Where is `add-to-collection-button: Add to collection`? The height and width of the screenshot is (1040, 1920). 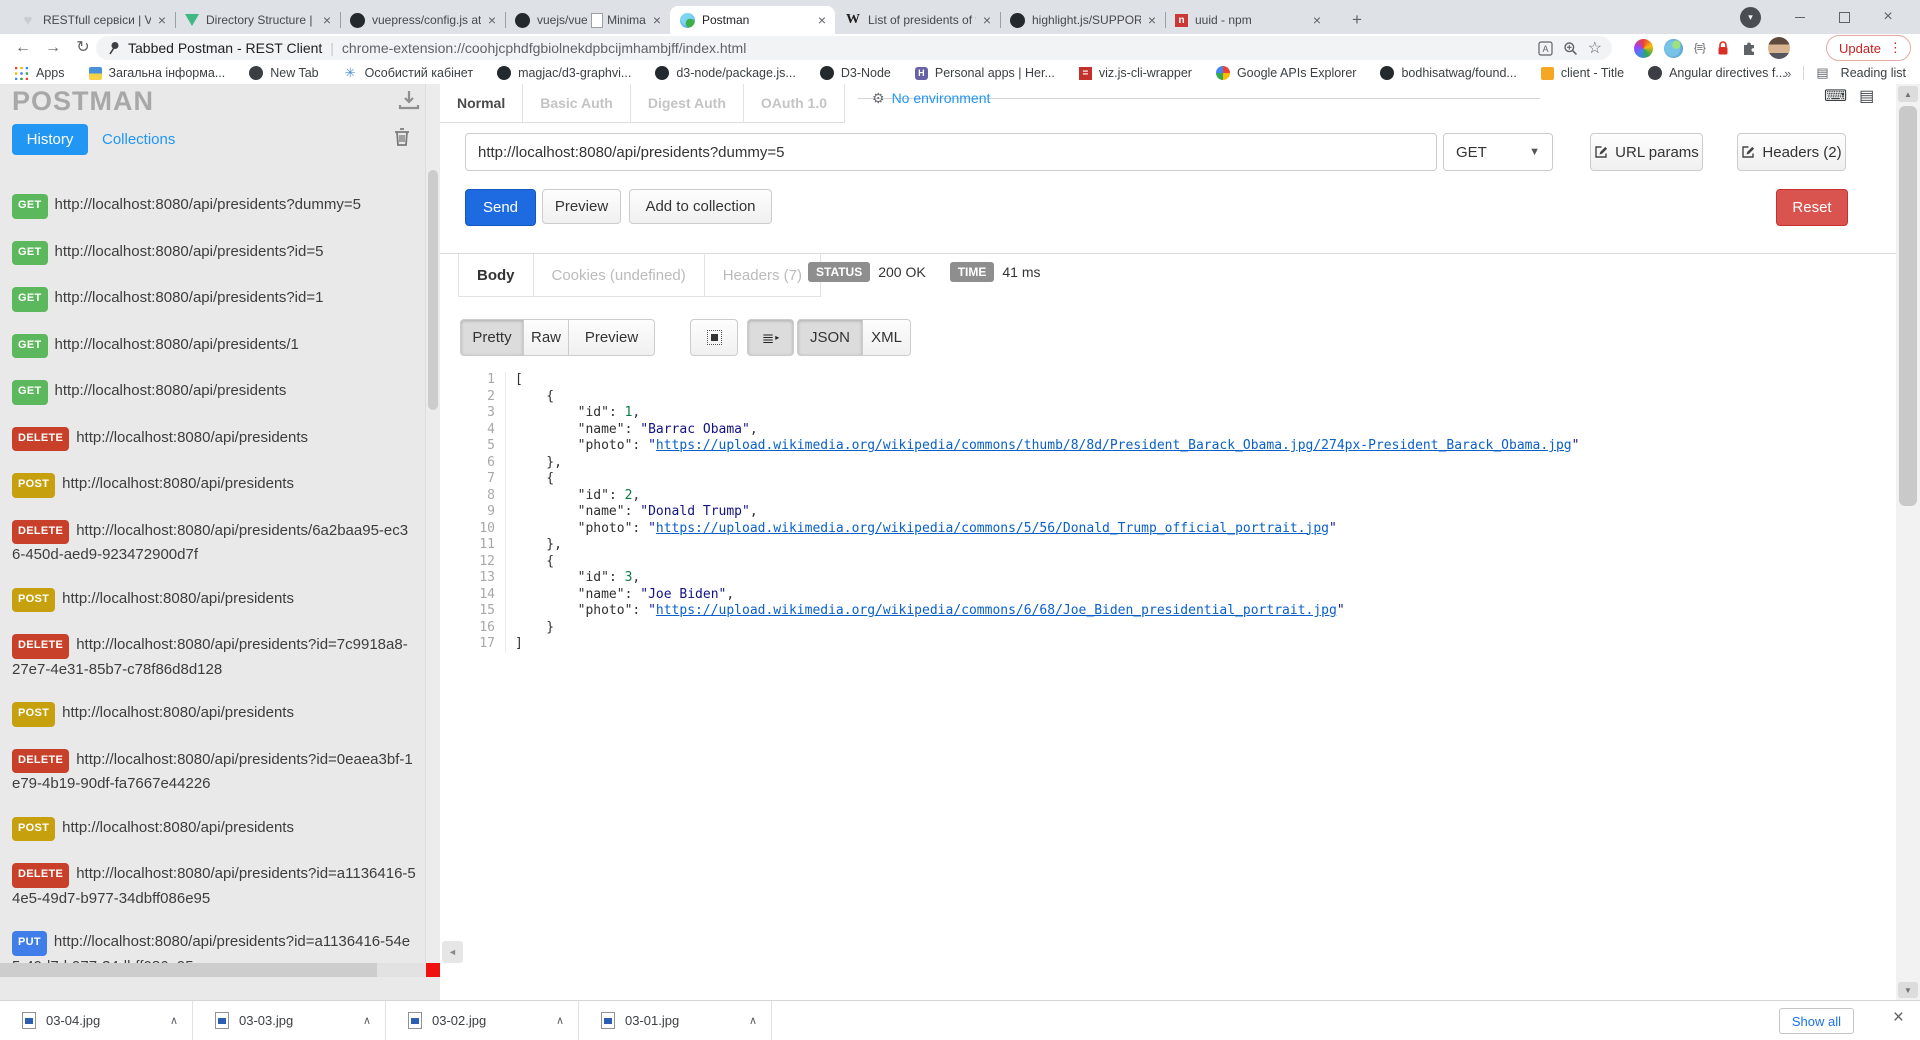
add-to-collection-button: Add to collection is located at coordinates (700, 206).